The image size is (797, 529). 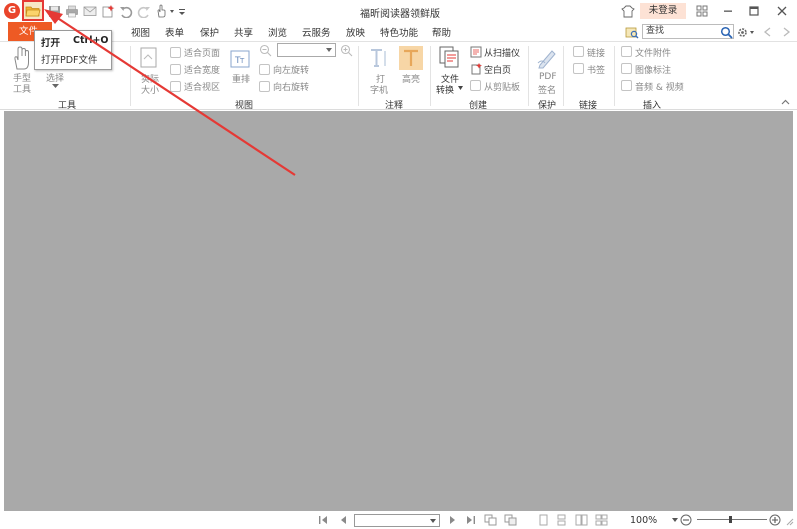 What do you see at coordinates (581, 520) in the screenshot?
I see `facing-page-icon` at bounding box center [581, 520].